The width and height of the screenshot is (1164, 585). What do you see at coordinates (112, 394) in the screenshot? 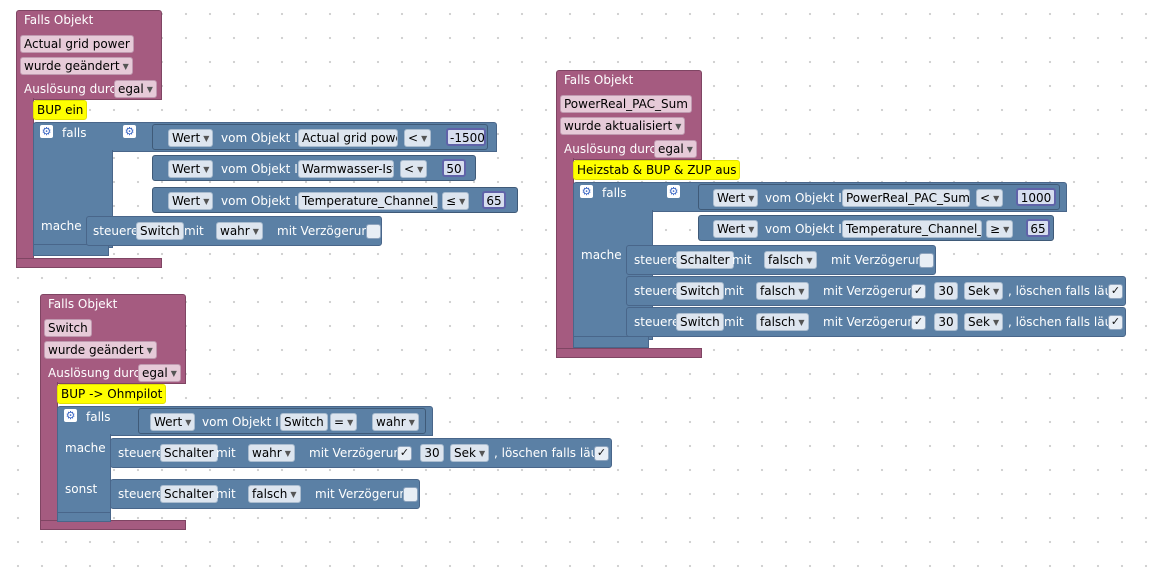
I see `comment-label: BUP -> Ohmpilot` at bounding box center [112, 394].